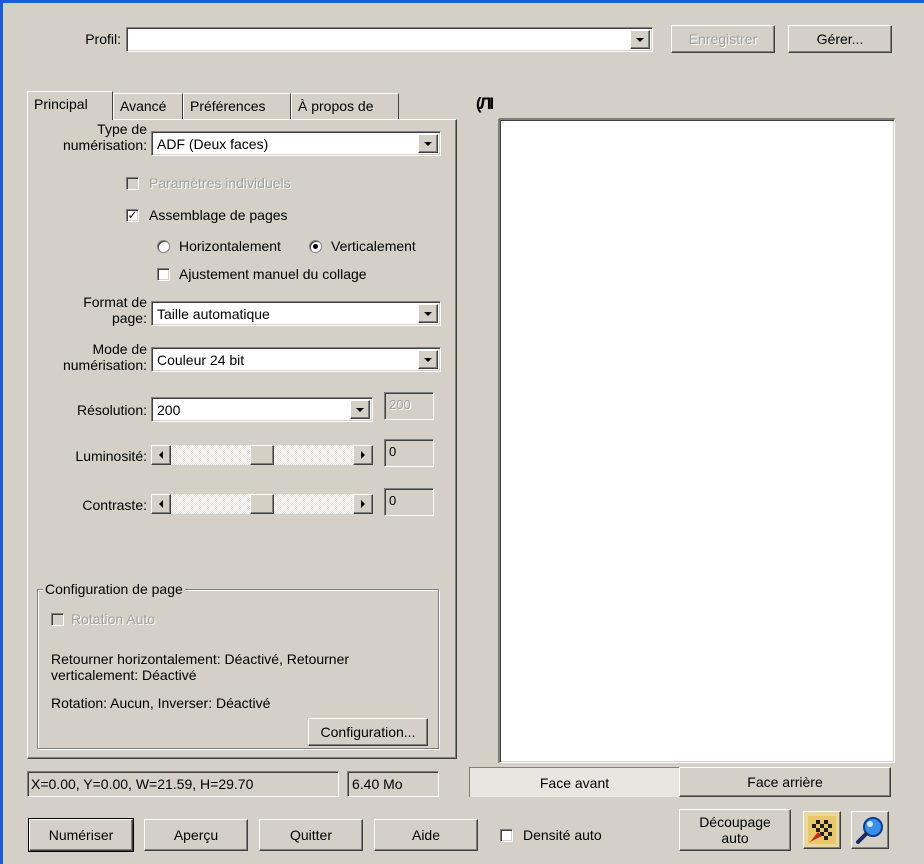 The width and height of the screenshot is (924, 864). What do you see at coordinates (785, 782) in the screenshot?
I see `back-face-tab: Face arrière` at bounding box center [785, 782].